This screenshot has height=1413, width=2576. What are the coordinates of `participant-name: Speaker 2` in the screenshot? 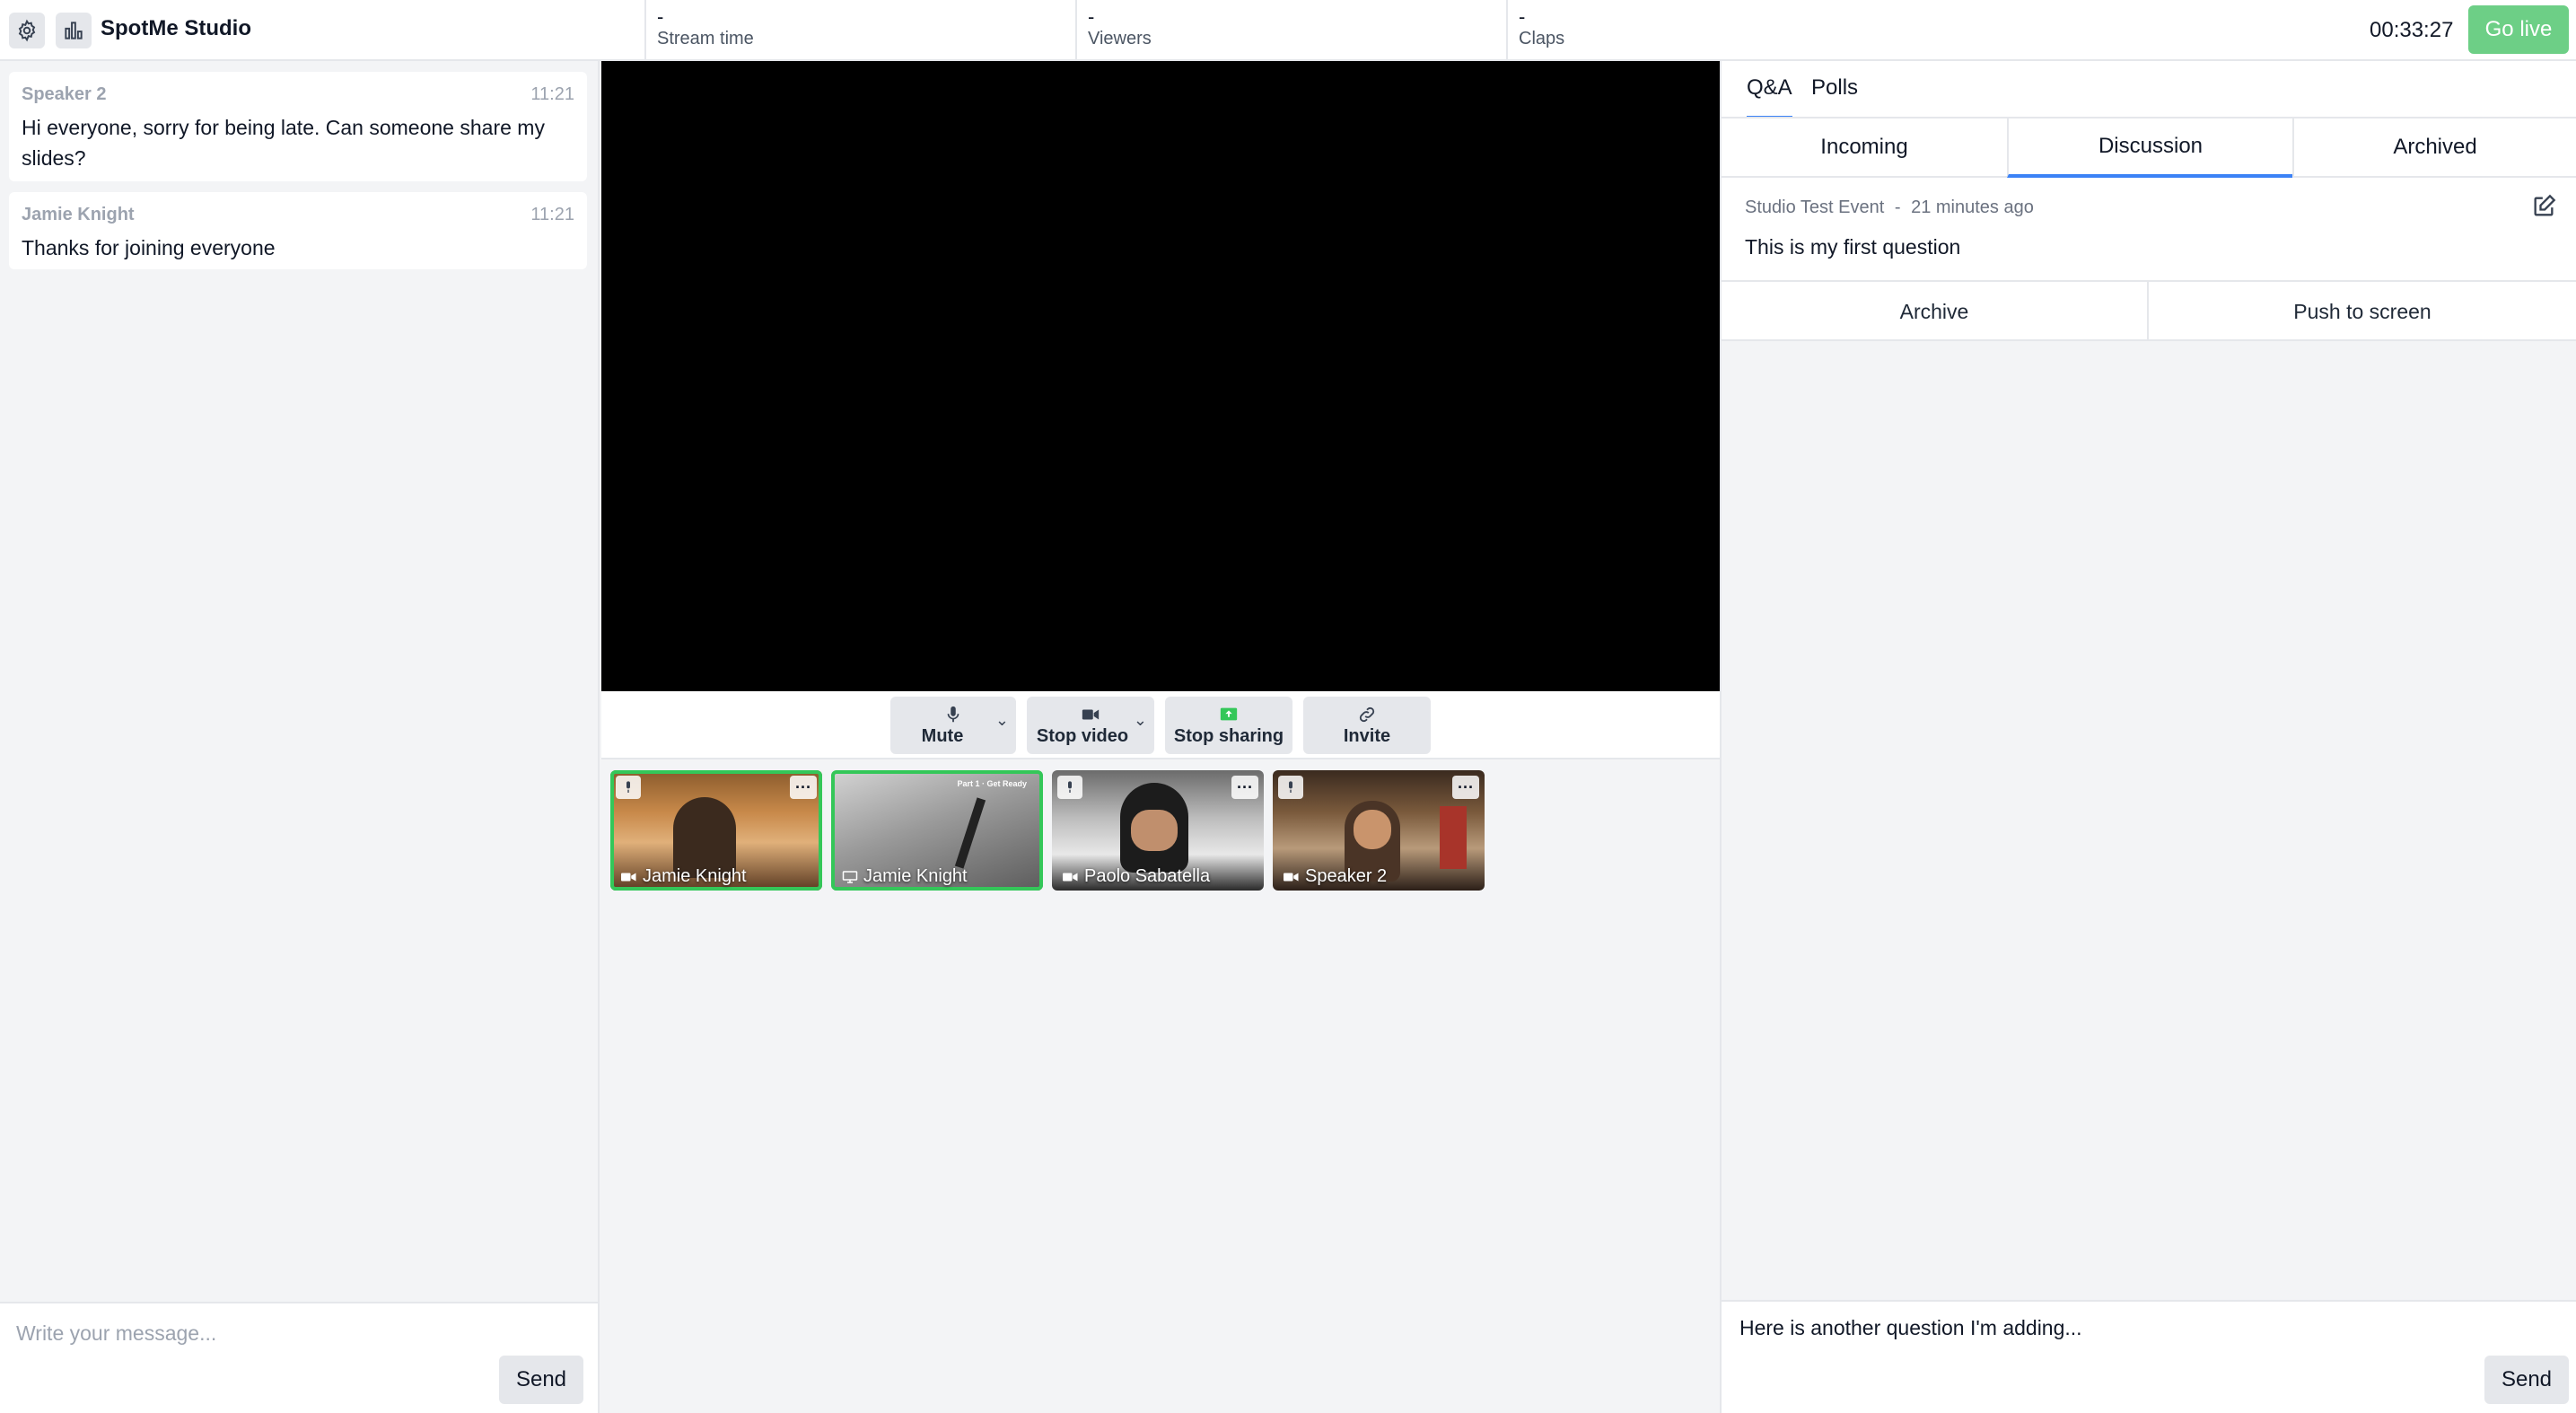 It's located at (1335, 876).